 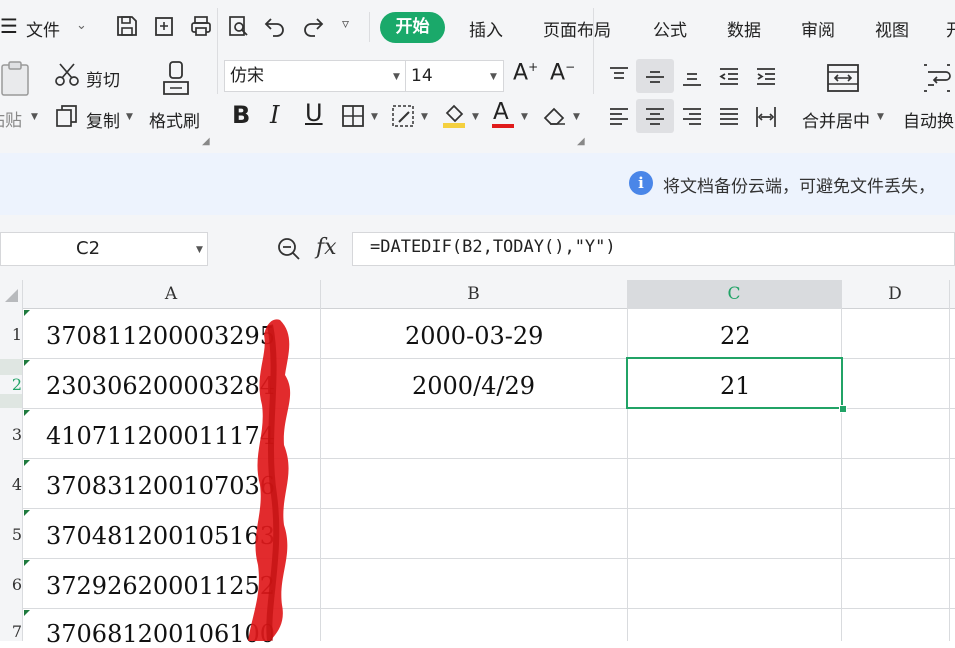 What do you see at coordinates (127, 26) in the screenshot?
I see `save-icon` at bounding box center [127, 26].